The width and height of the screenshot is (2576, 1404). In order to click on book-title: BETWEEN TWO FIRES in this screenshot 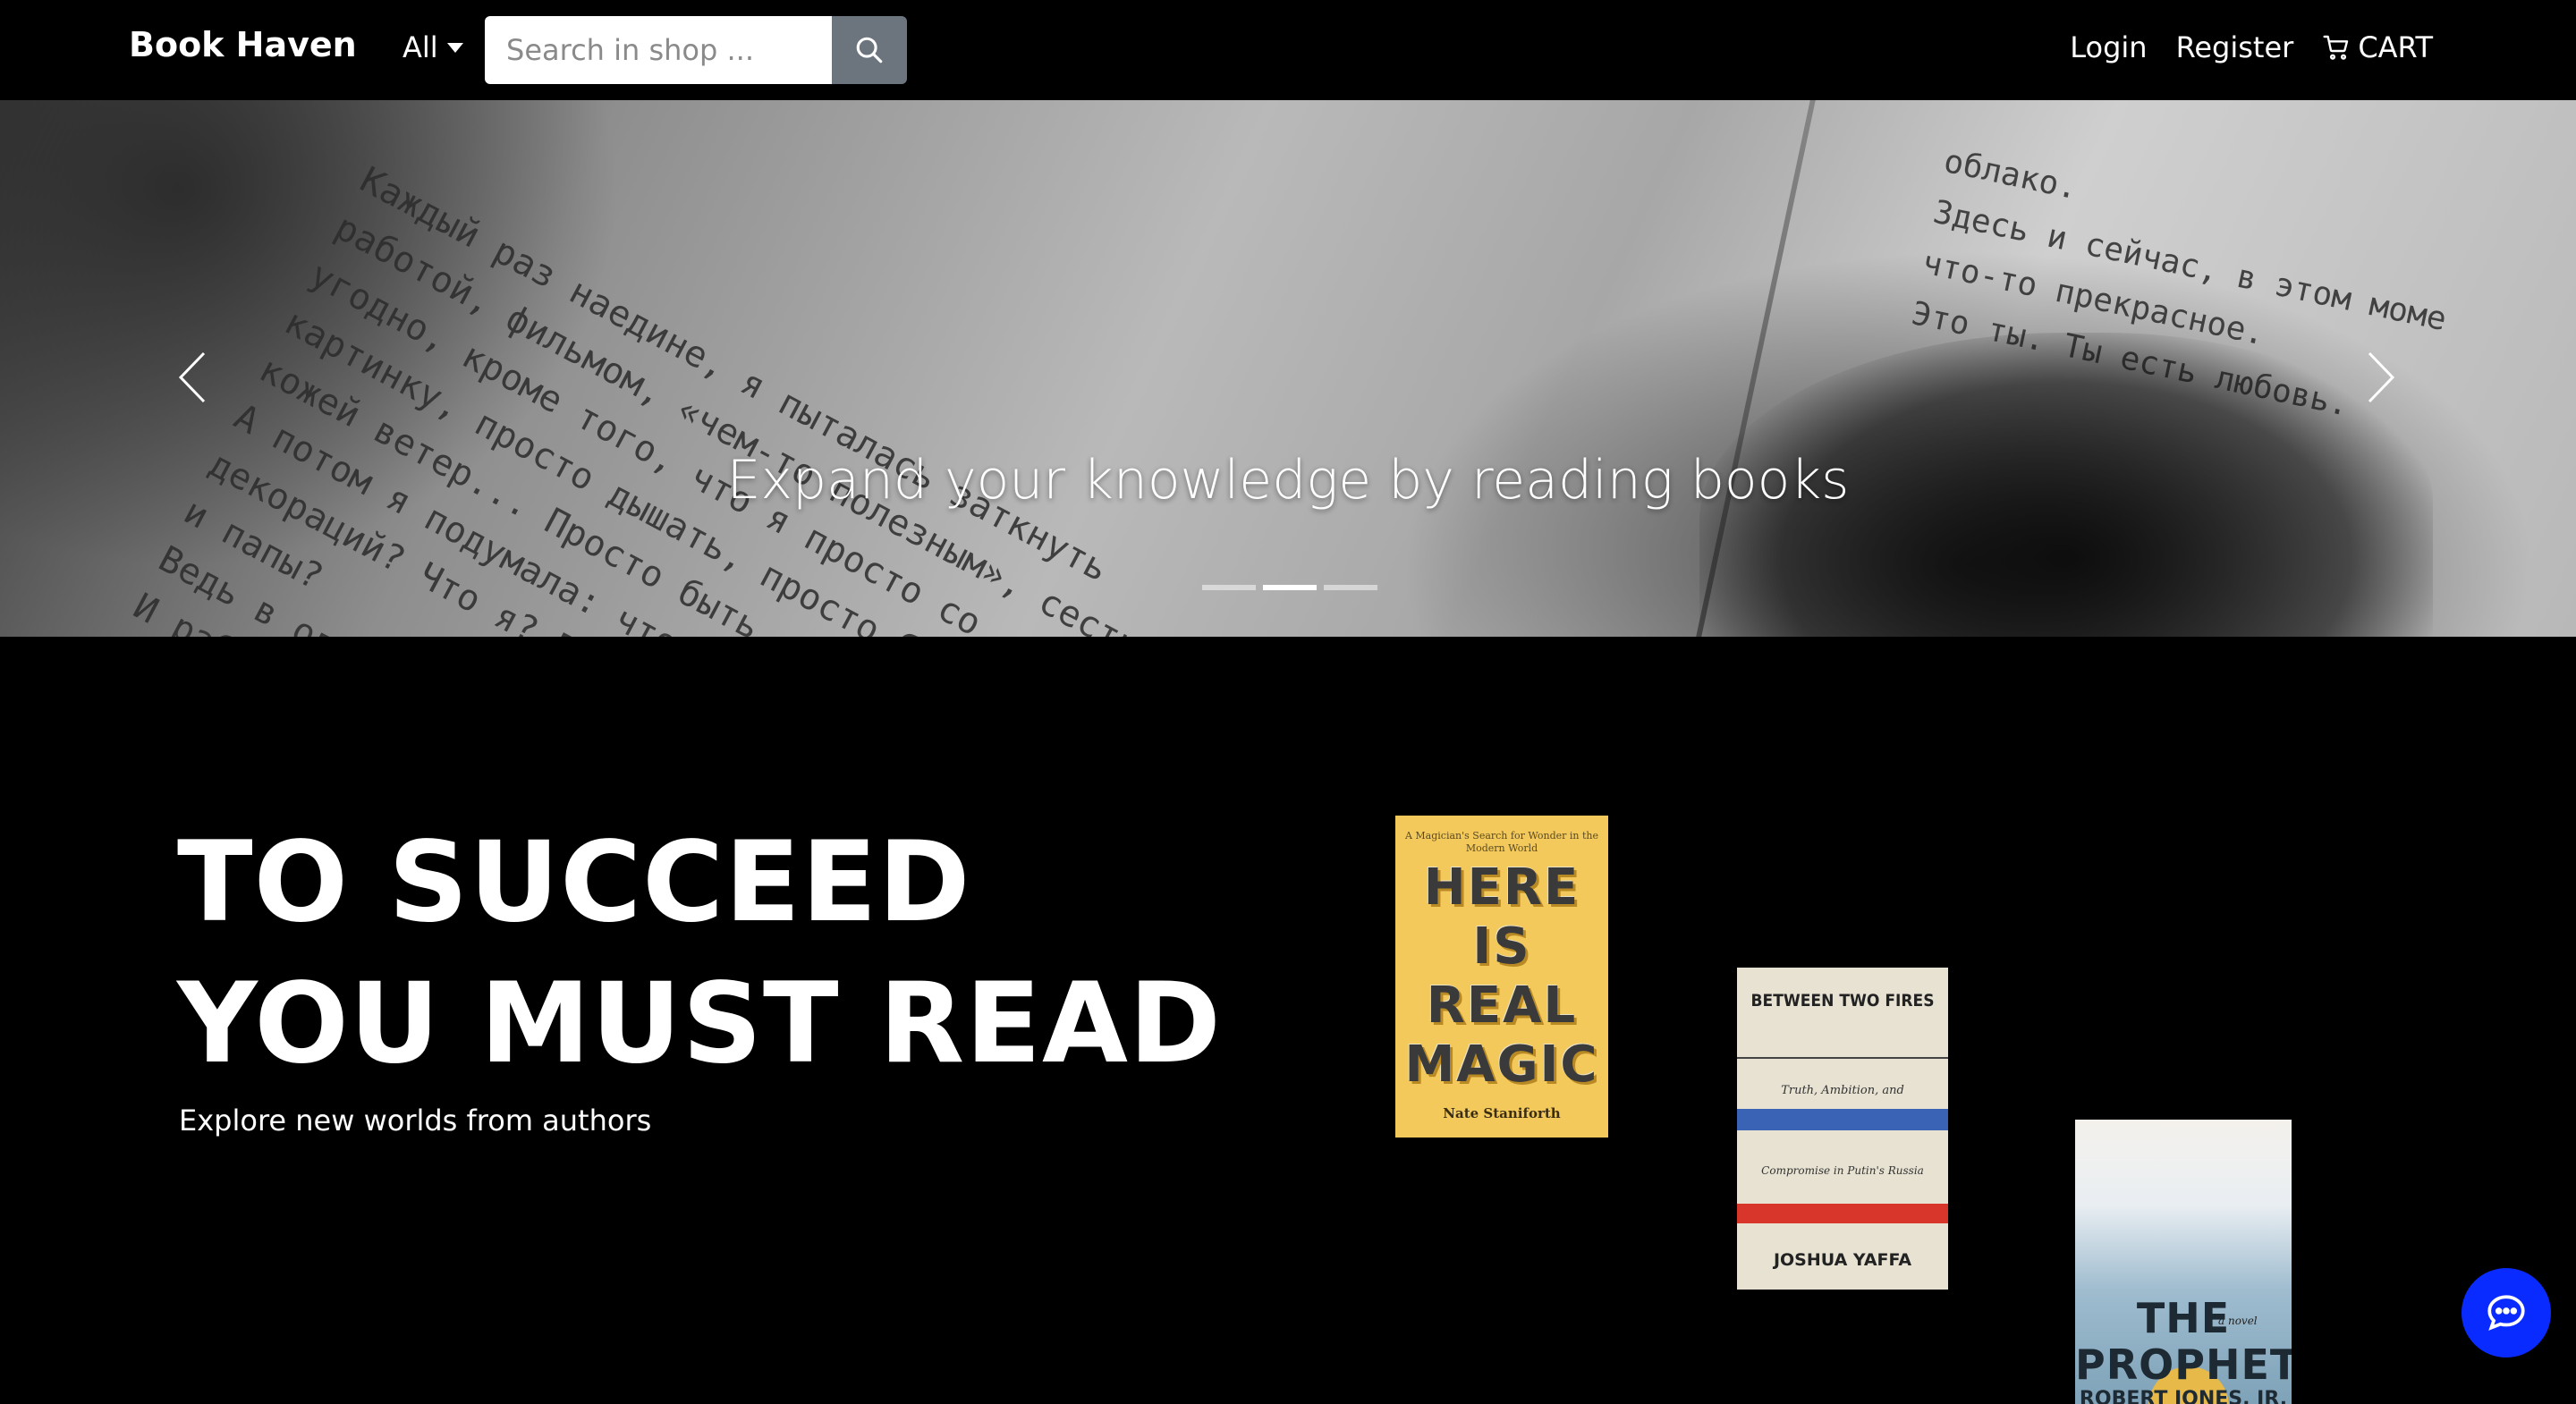, I will do `click(1842, 1001)`.